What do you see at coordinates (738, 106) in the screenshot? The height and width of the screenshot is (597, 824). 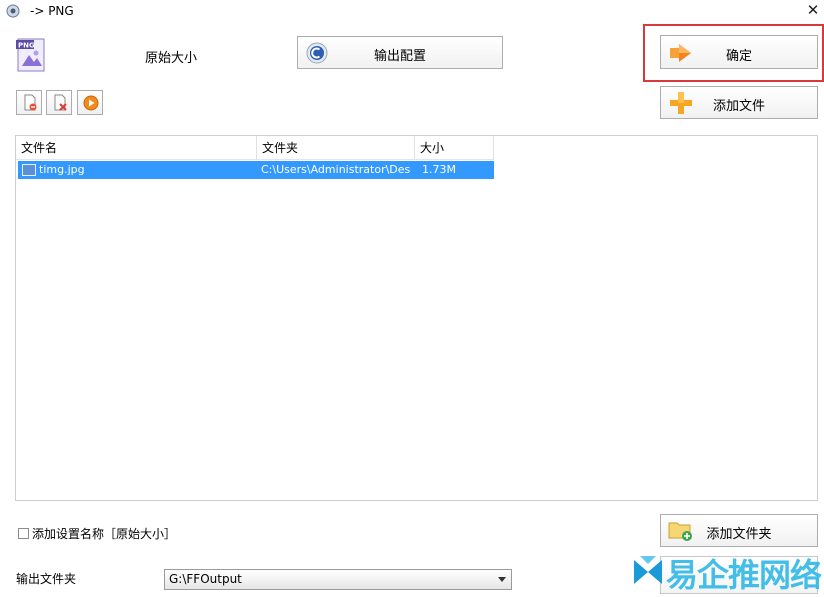 I see `add-file-label: 添加文件` at bounding box center [738, 106].